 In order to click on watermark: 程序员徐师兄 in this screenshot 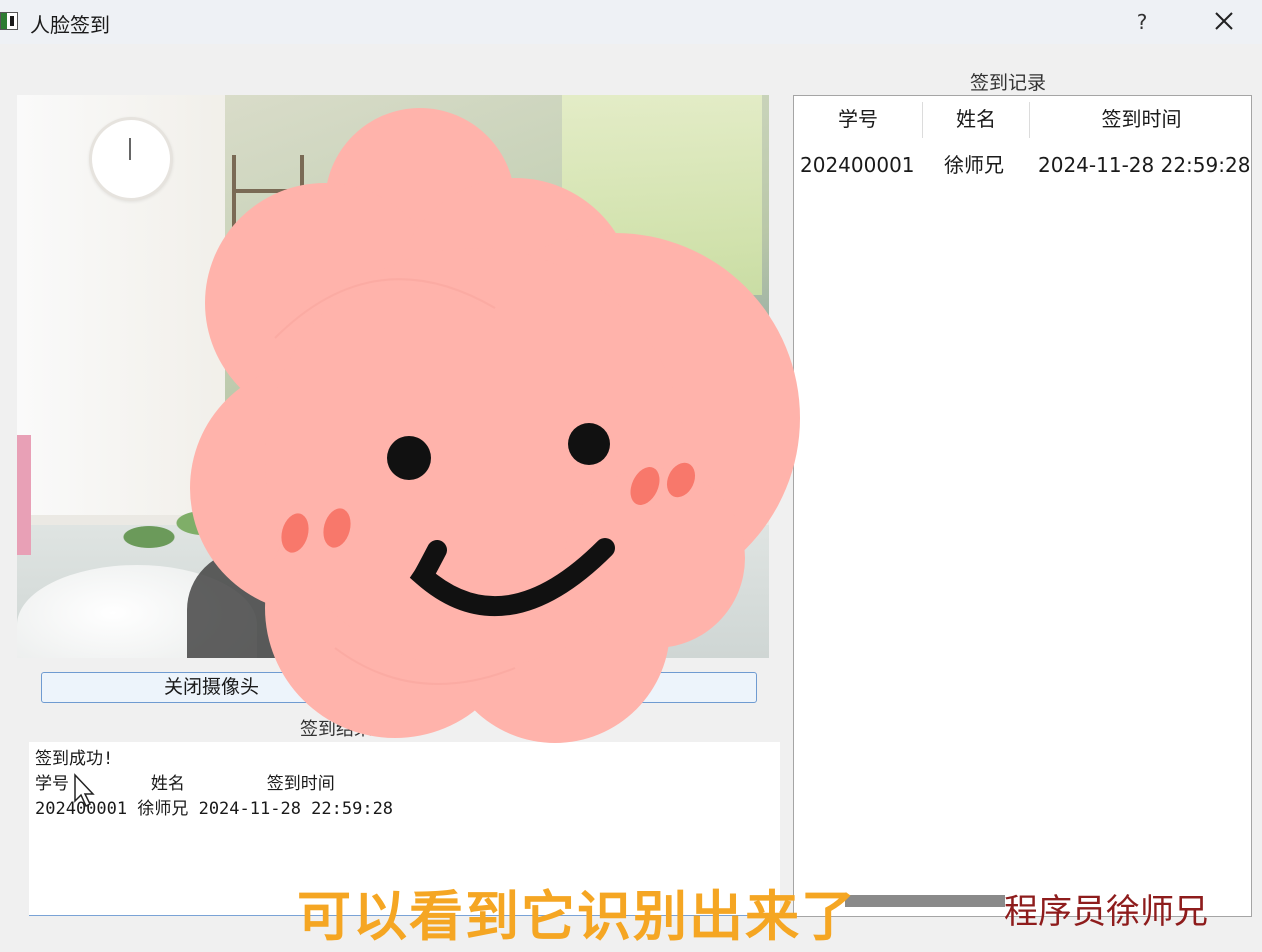, I will do `click(1106, 912)`.